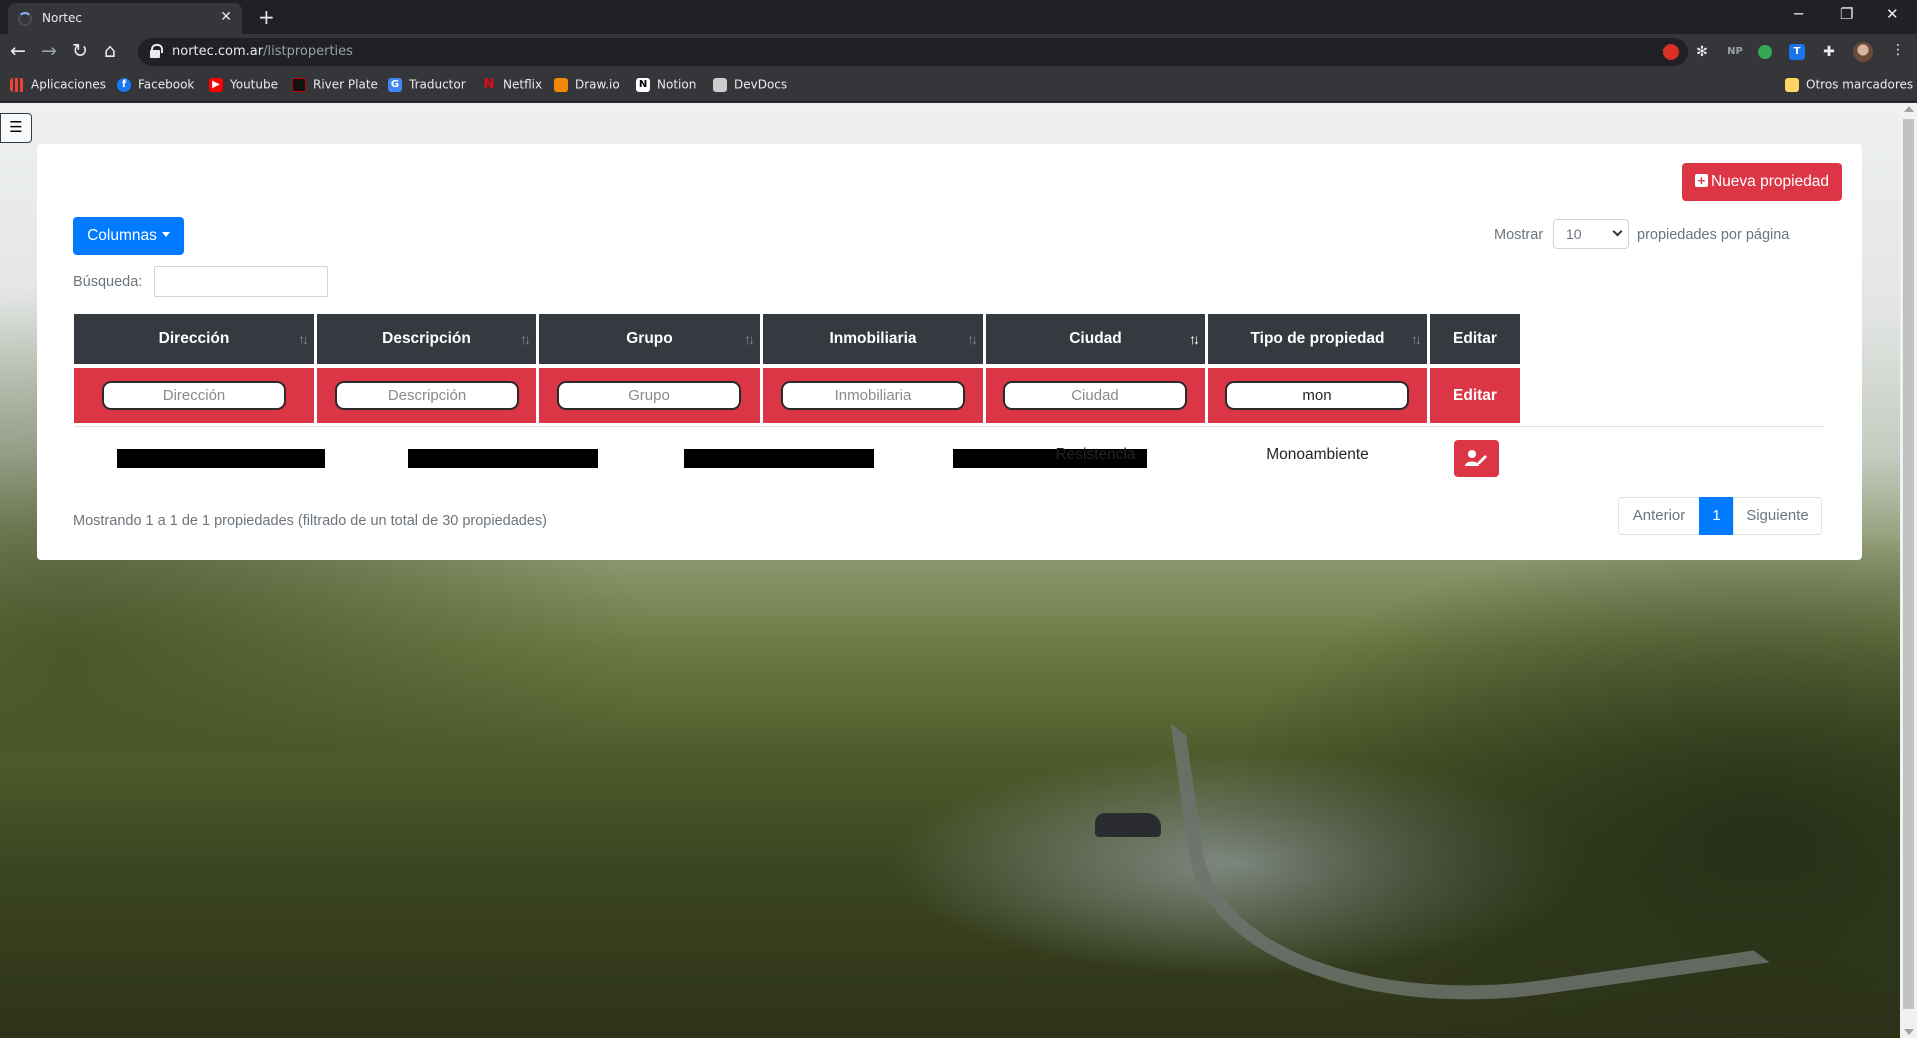 This screenshot has width=1917, height=1038. Describe the element at coordinates (1909, 109) in the screenshot. I see `scroll-up-icon` at that location.